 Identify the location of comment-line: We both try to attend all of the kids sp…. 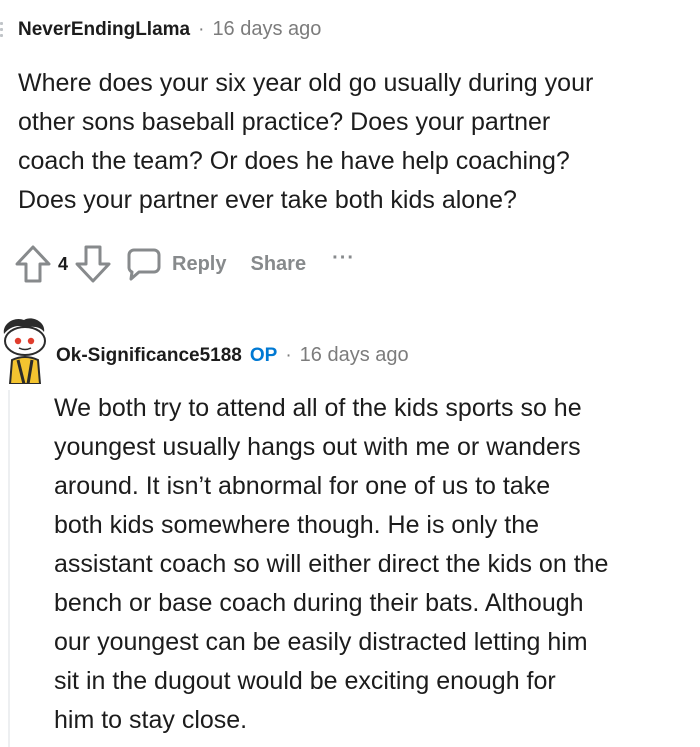
(318, 408).